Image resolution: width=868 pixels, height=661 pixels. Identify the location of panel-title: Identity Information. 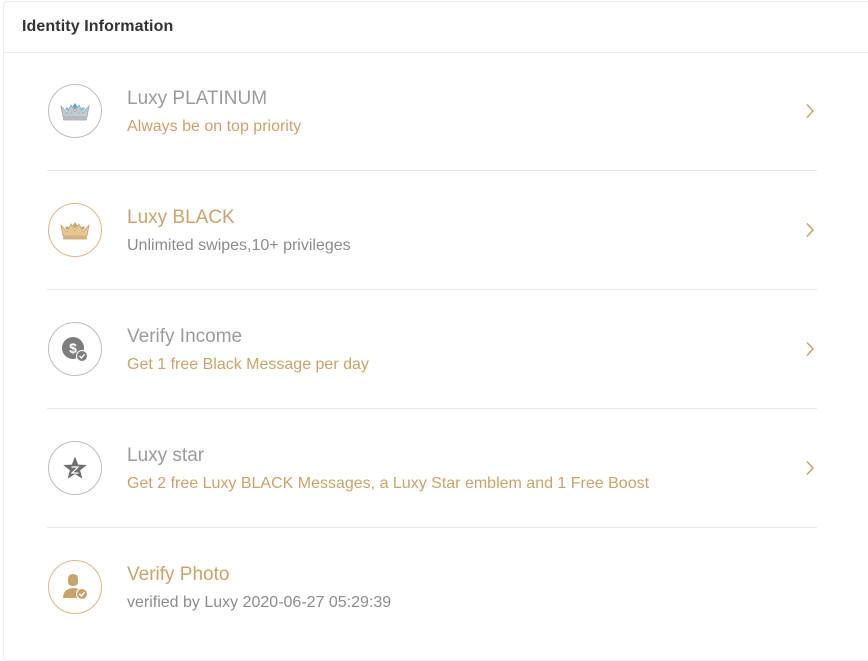
(98, 26).